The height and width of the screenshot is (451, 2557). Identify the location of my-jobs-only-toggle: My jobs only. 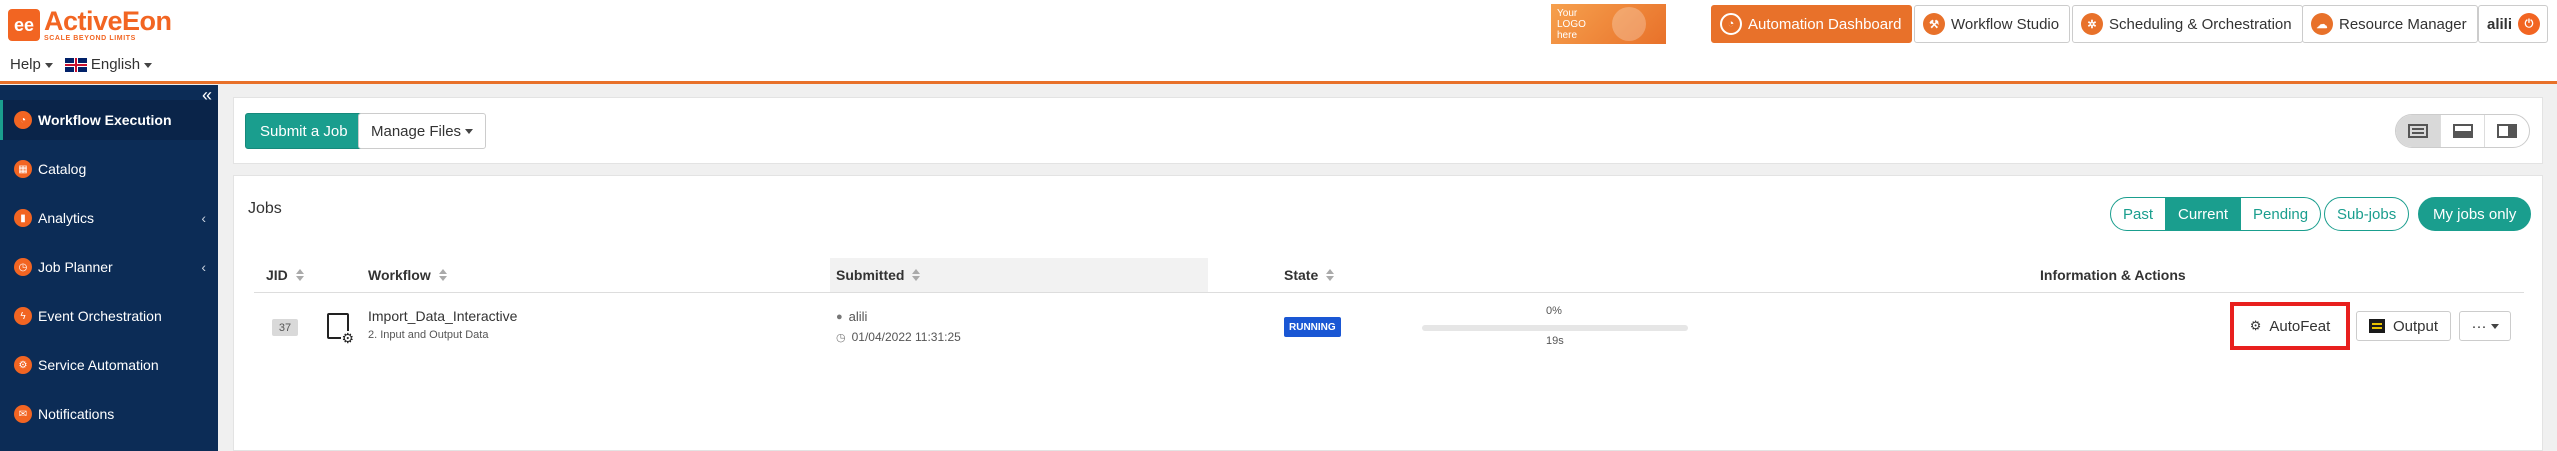
(2475, 214).